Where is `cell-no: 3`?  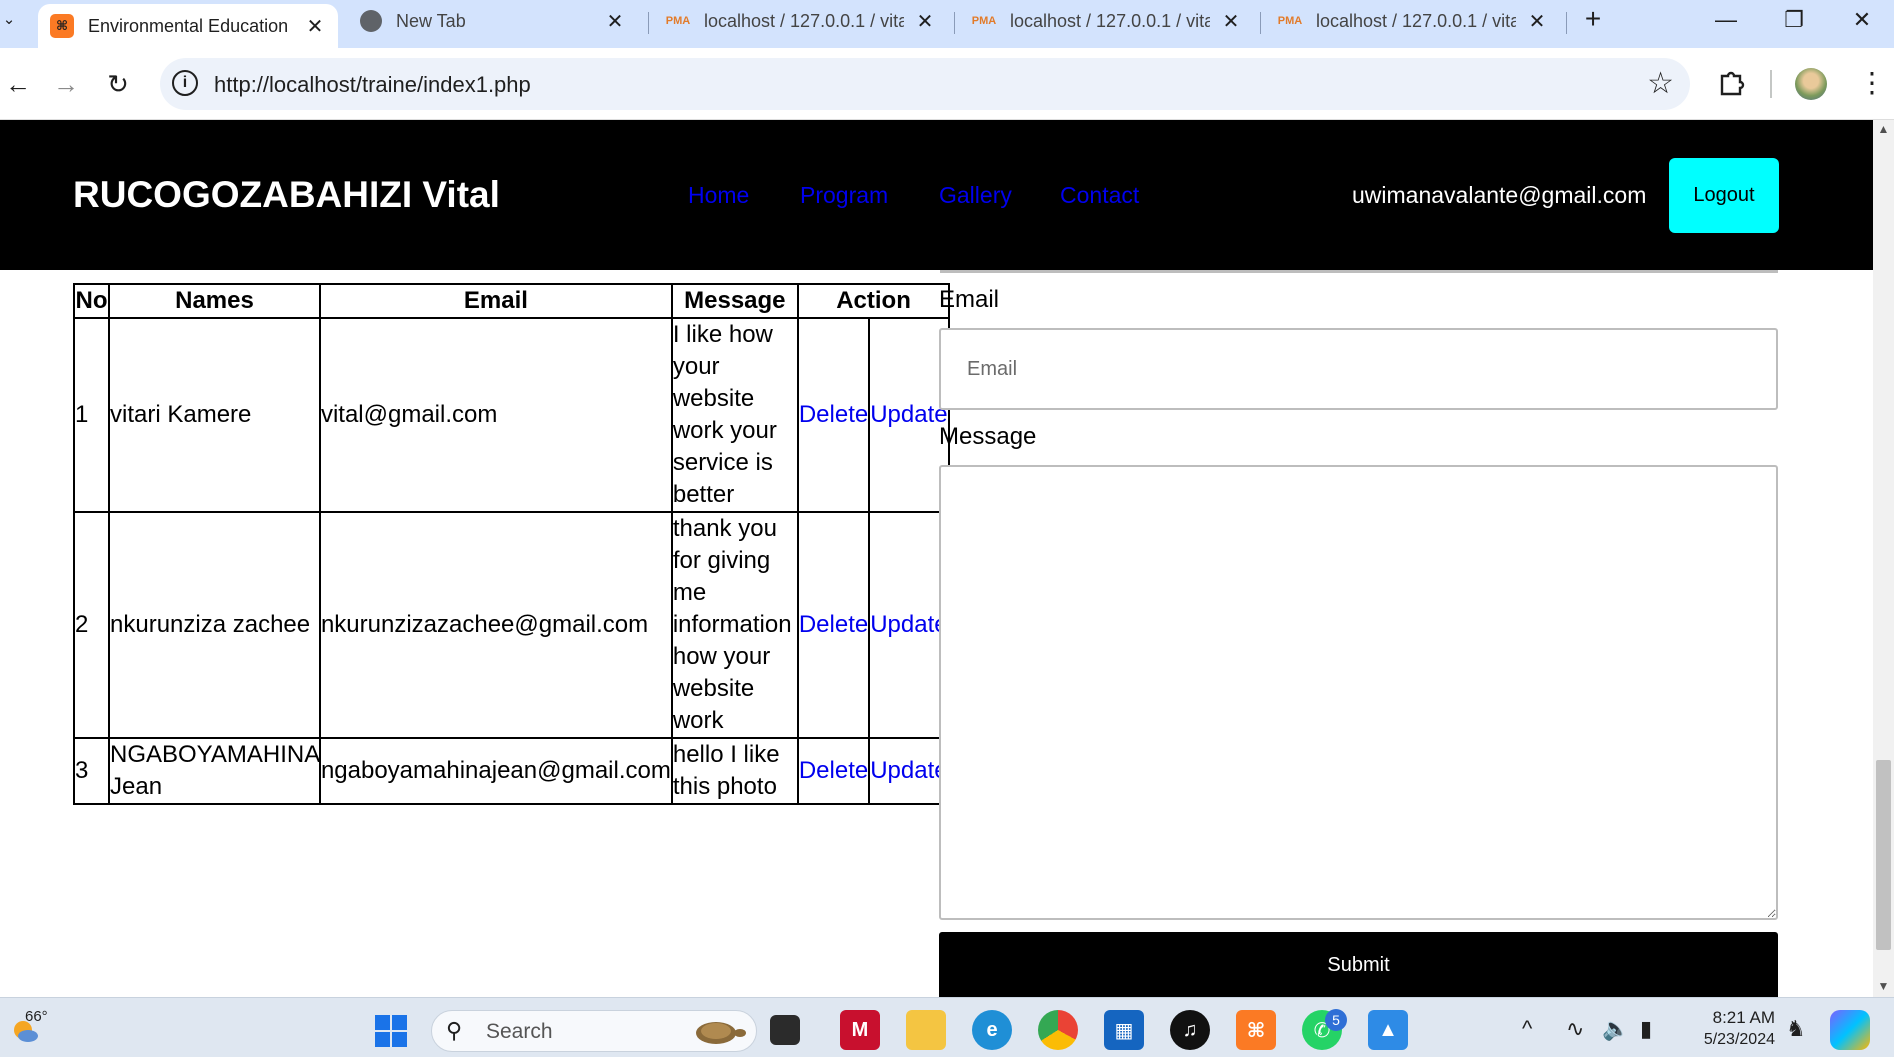
cell-no: 3 is located at coordinates (91, 771).